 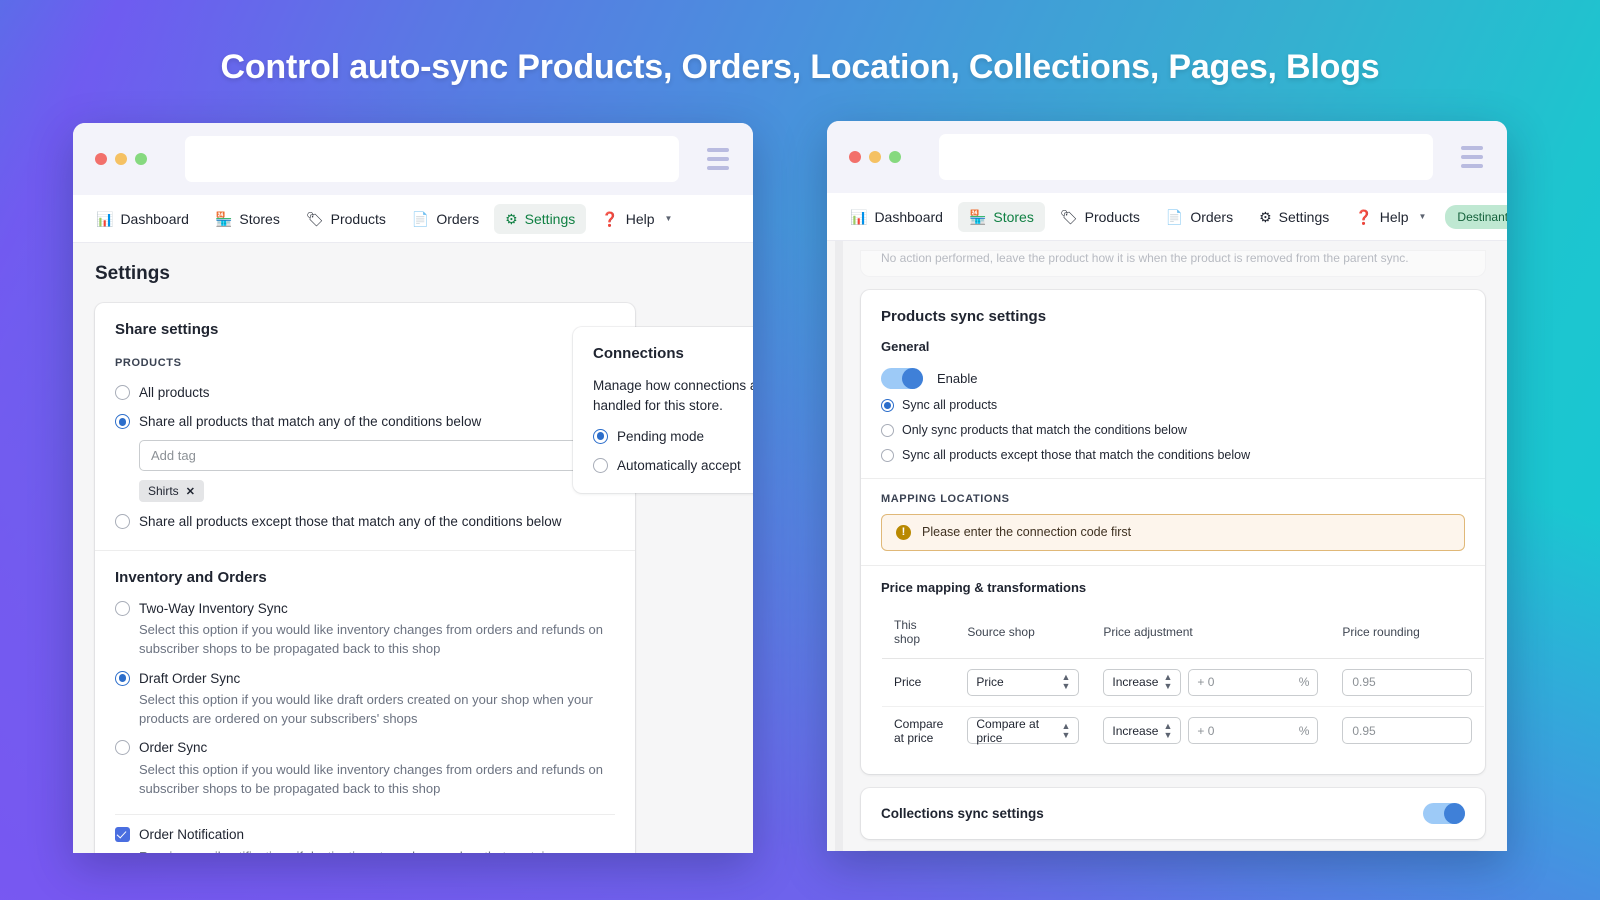 I want to click on collections-sync-toggle, so click(x=1444, y=813).